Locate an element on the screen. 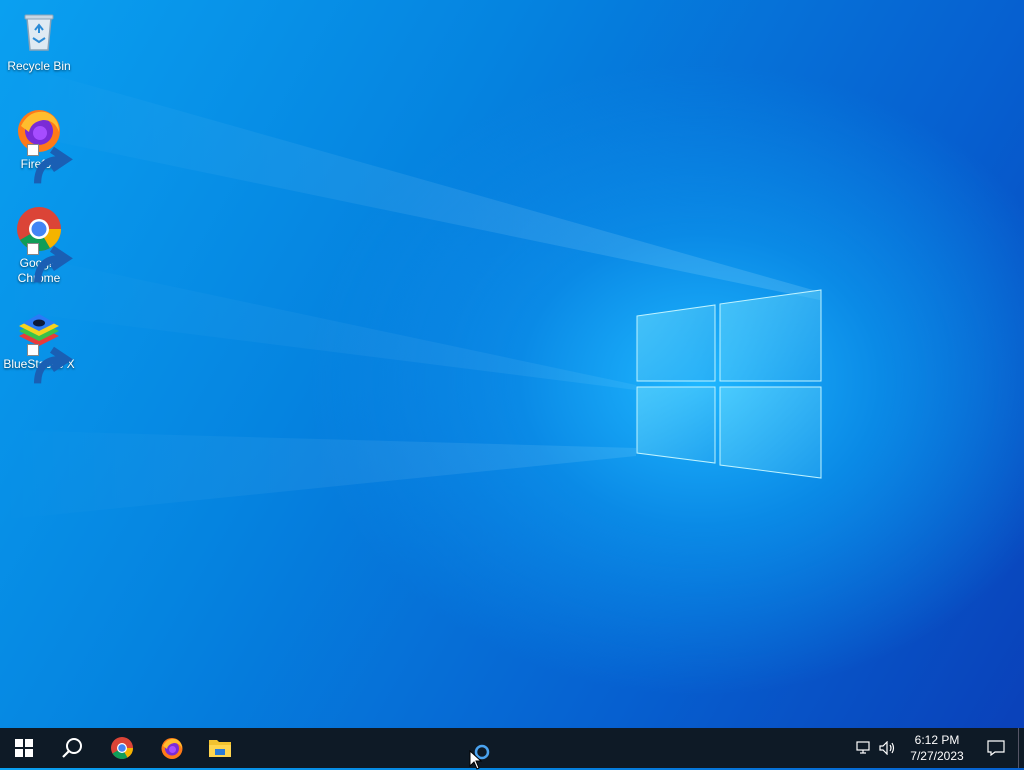 The width and height of the screenshot is (1024, 770). file-explorer-icon is located at coordinates (220, 748).